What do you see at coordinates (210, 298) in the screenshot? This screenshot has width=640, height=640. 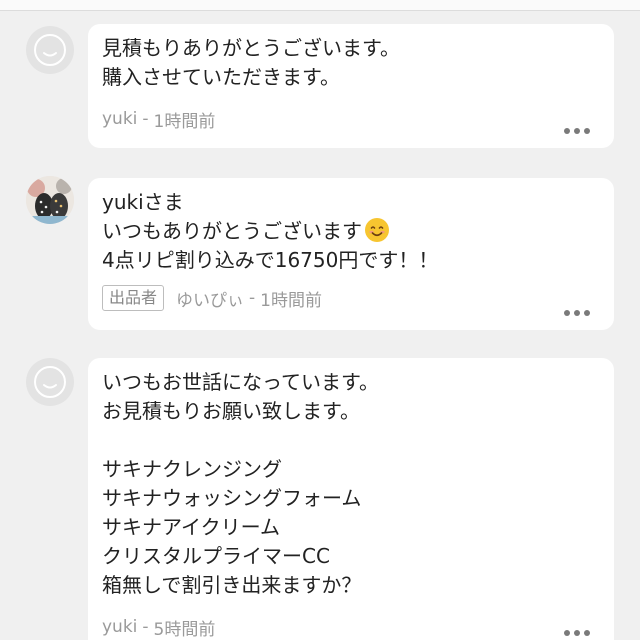 I see `author-name: ゆいぴぃ` at bounding box center [210, 298].